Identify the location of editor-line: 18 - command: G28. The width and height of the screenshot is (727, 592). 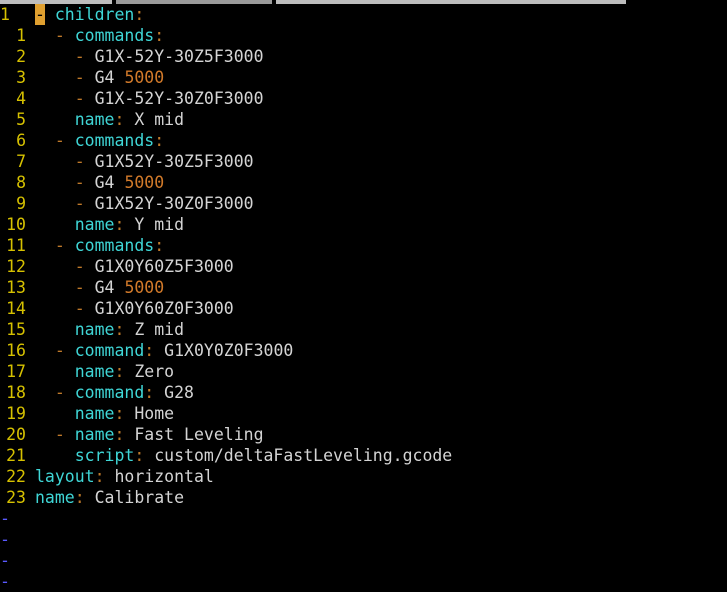
(363, 392).